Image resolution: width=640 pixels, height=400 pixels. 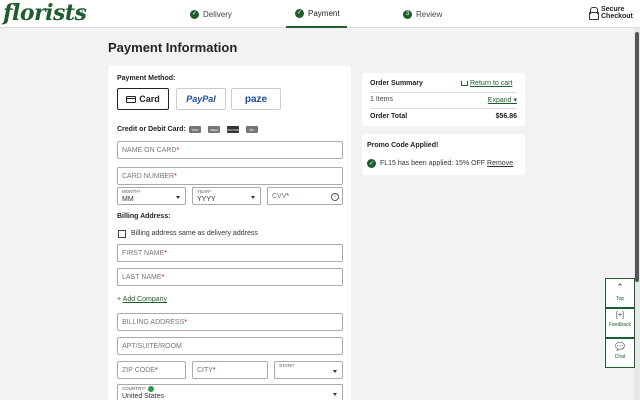 I want to click on field-placeholder: LAST NAME, so click(x=142, y=277).